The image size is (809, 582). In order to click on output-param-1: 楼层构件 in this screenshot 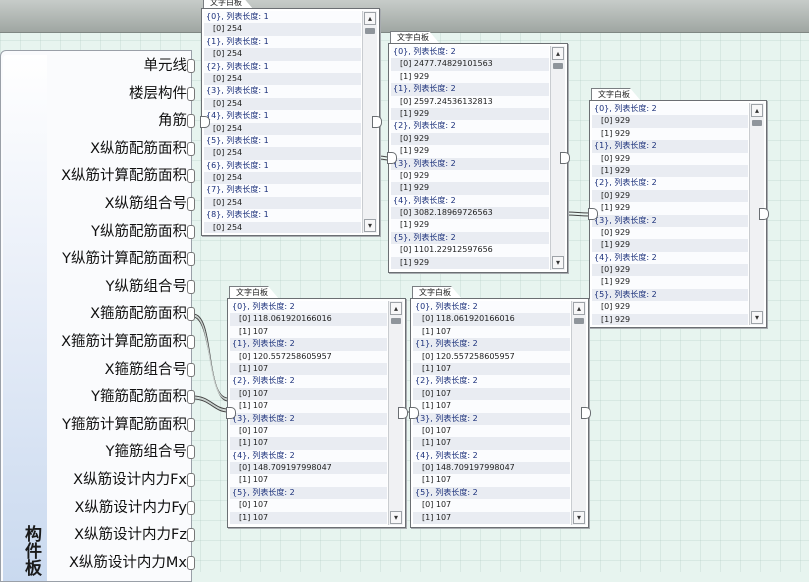, I will do `click(158, 94)`.